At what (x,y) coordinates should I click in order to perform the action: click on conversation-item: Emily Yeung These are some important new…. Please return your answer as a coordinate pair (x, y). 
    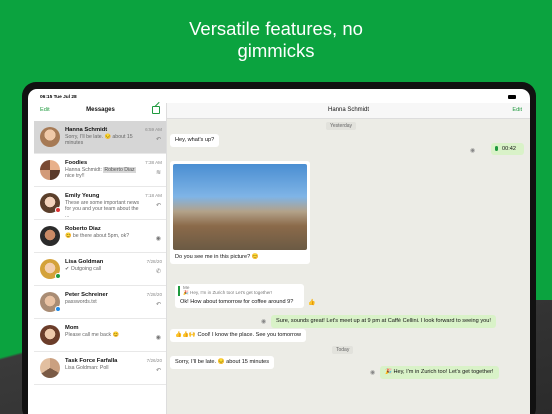
    Looking at the image, I should click on (100, 203).